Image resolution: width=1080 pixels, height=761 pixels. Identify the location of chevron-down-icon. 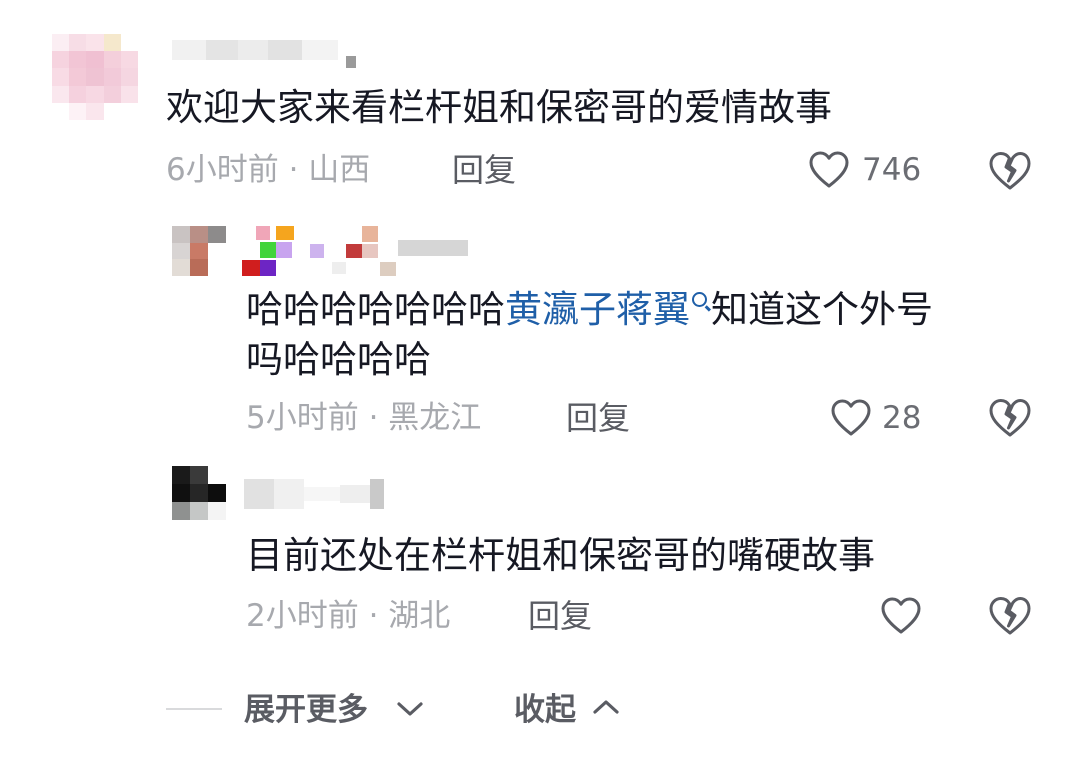
(410, 709).